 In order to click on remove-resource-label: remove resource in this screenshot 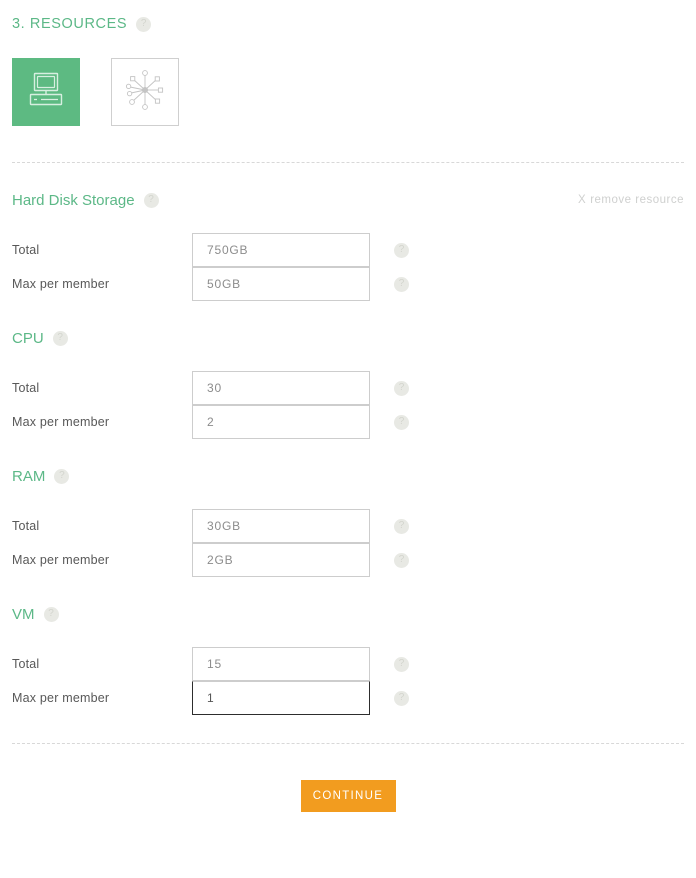, I will do `click(637, 200)`.